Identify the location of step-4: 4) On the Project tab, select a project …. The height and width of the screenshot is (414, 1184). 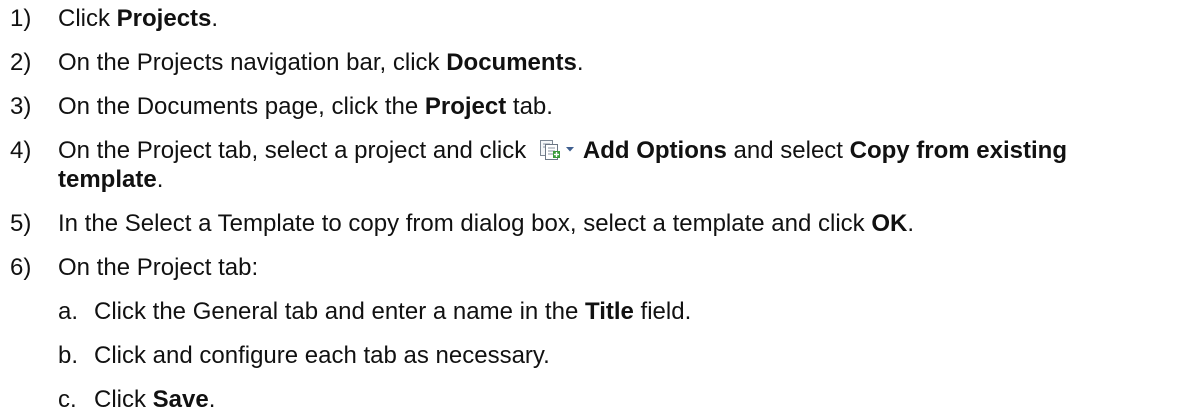
(597, 165).